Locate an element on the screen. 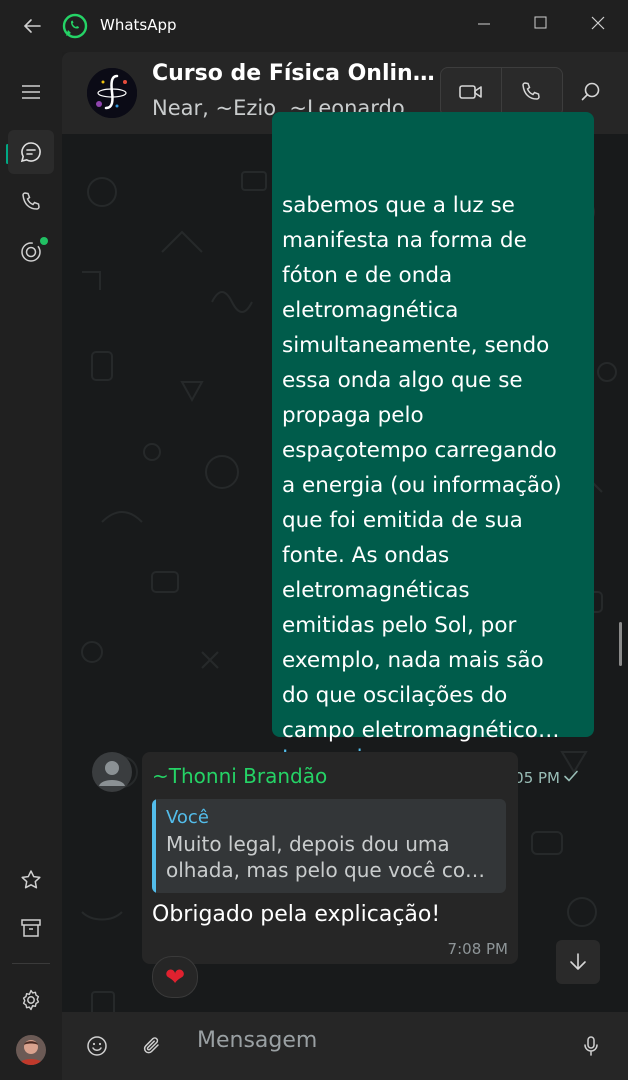 This screenshot has height=1080, width=628. sidebar-divider is located at coordinates (31, 963).